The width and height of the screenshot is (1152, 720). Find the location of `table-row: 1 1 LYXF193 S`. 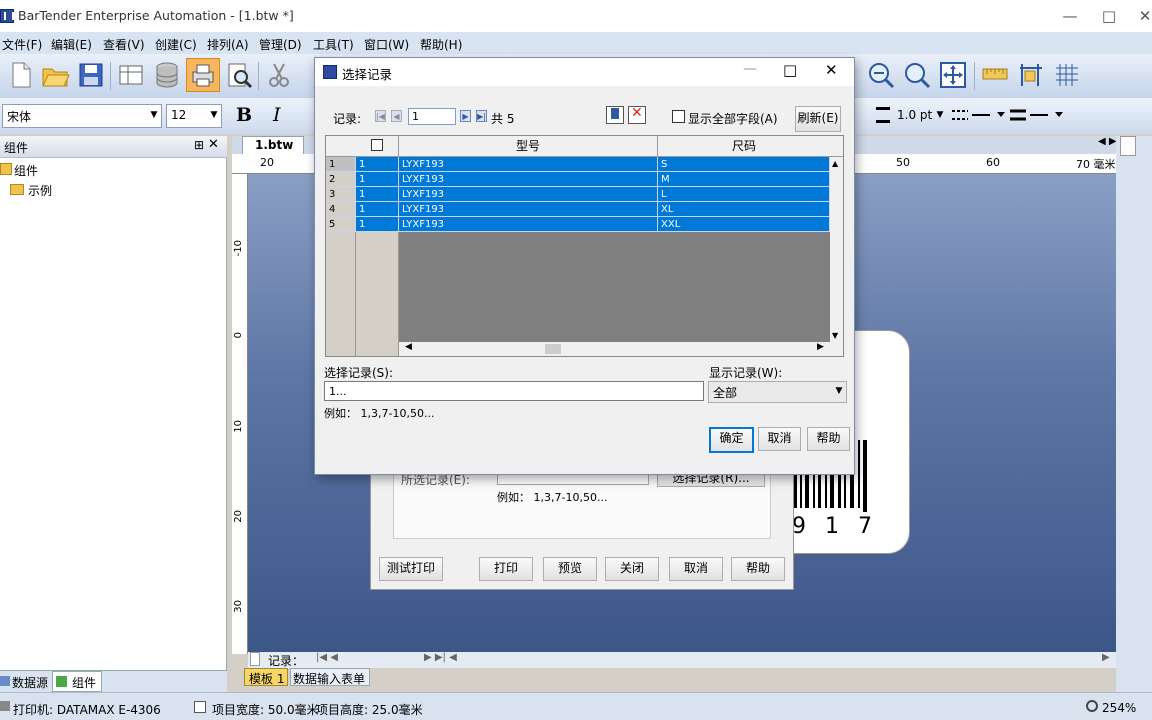

table-row: 1 1 LYXF193 S is located at coordinates (584, 164).